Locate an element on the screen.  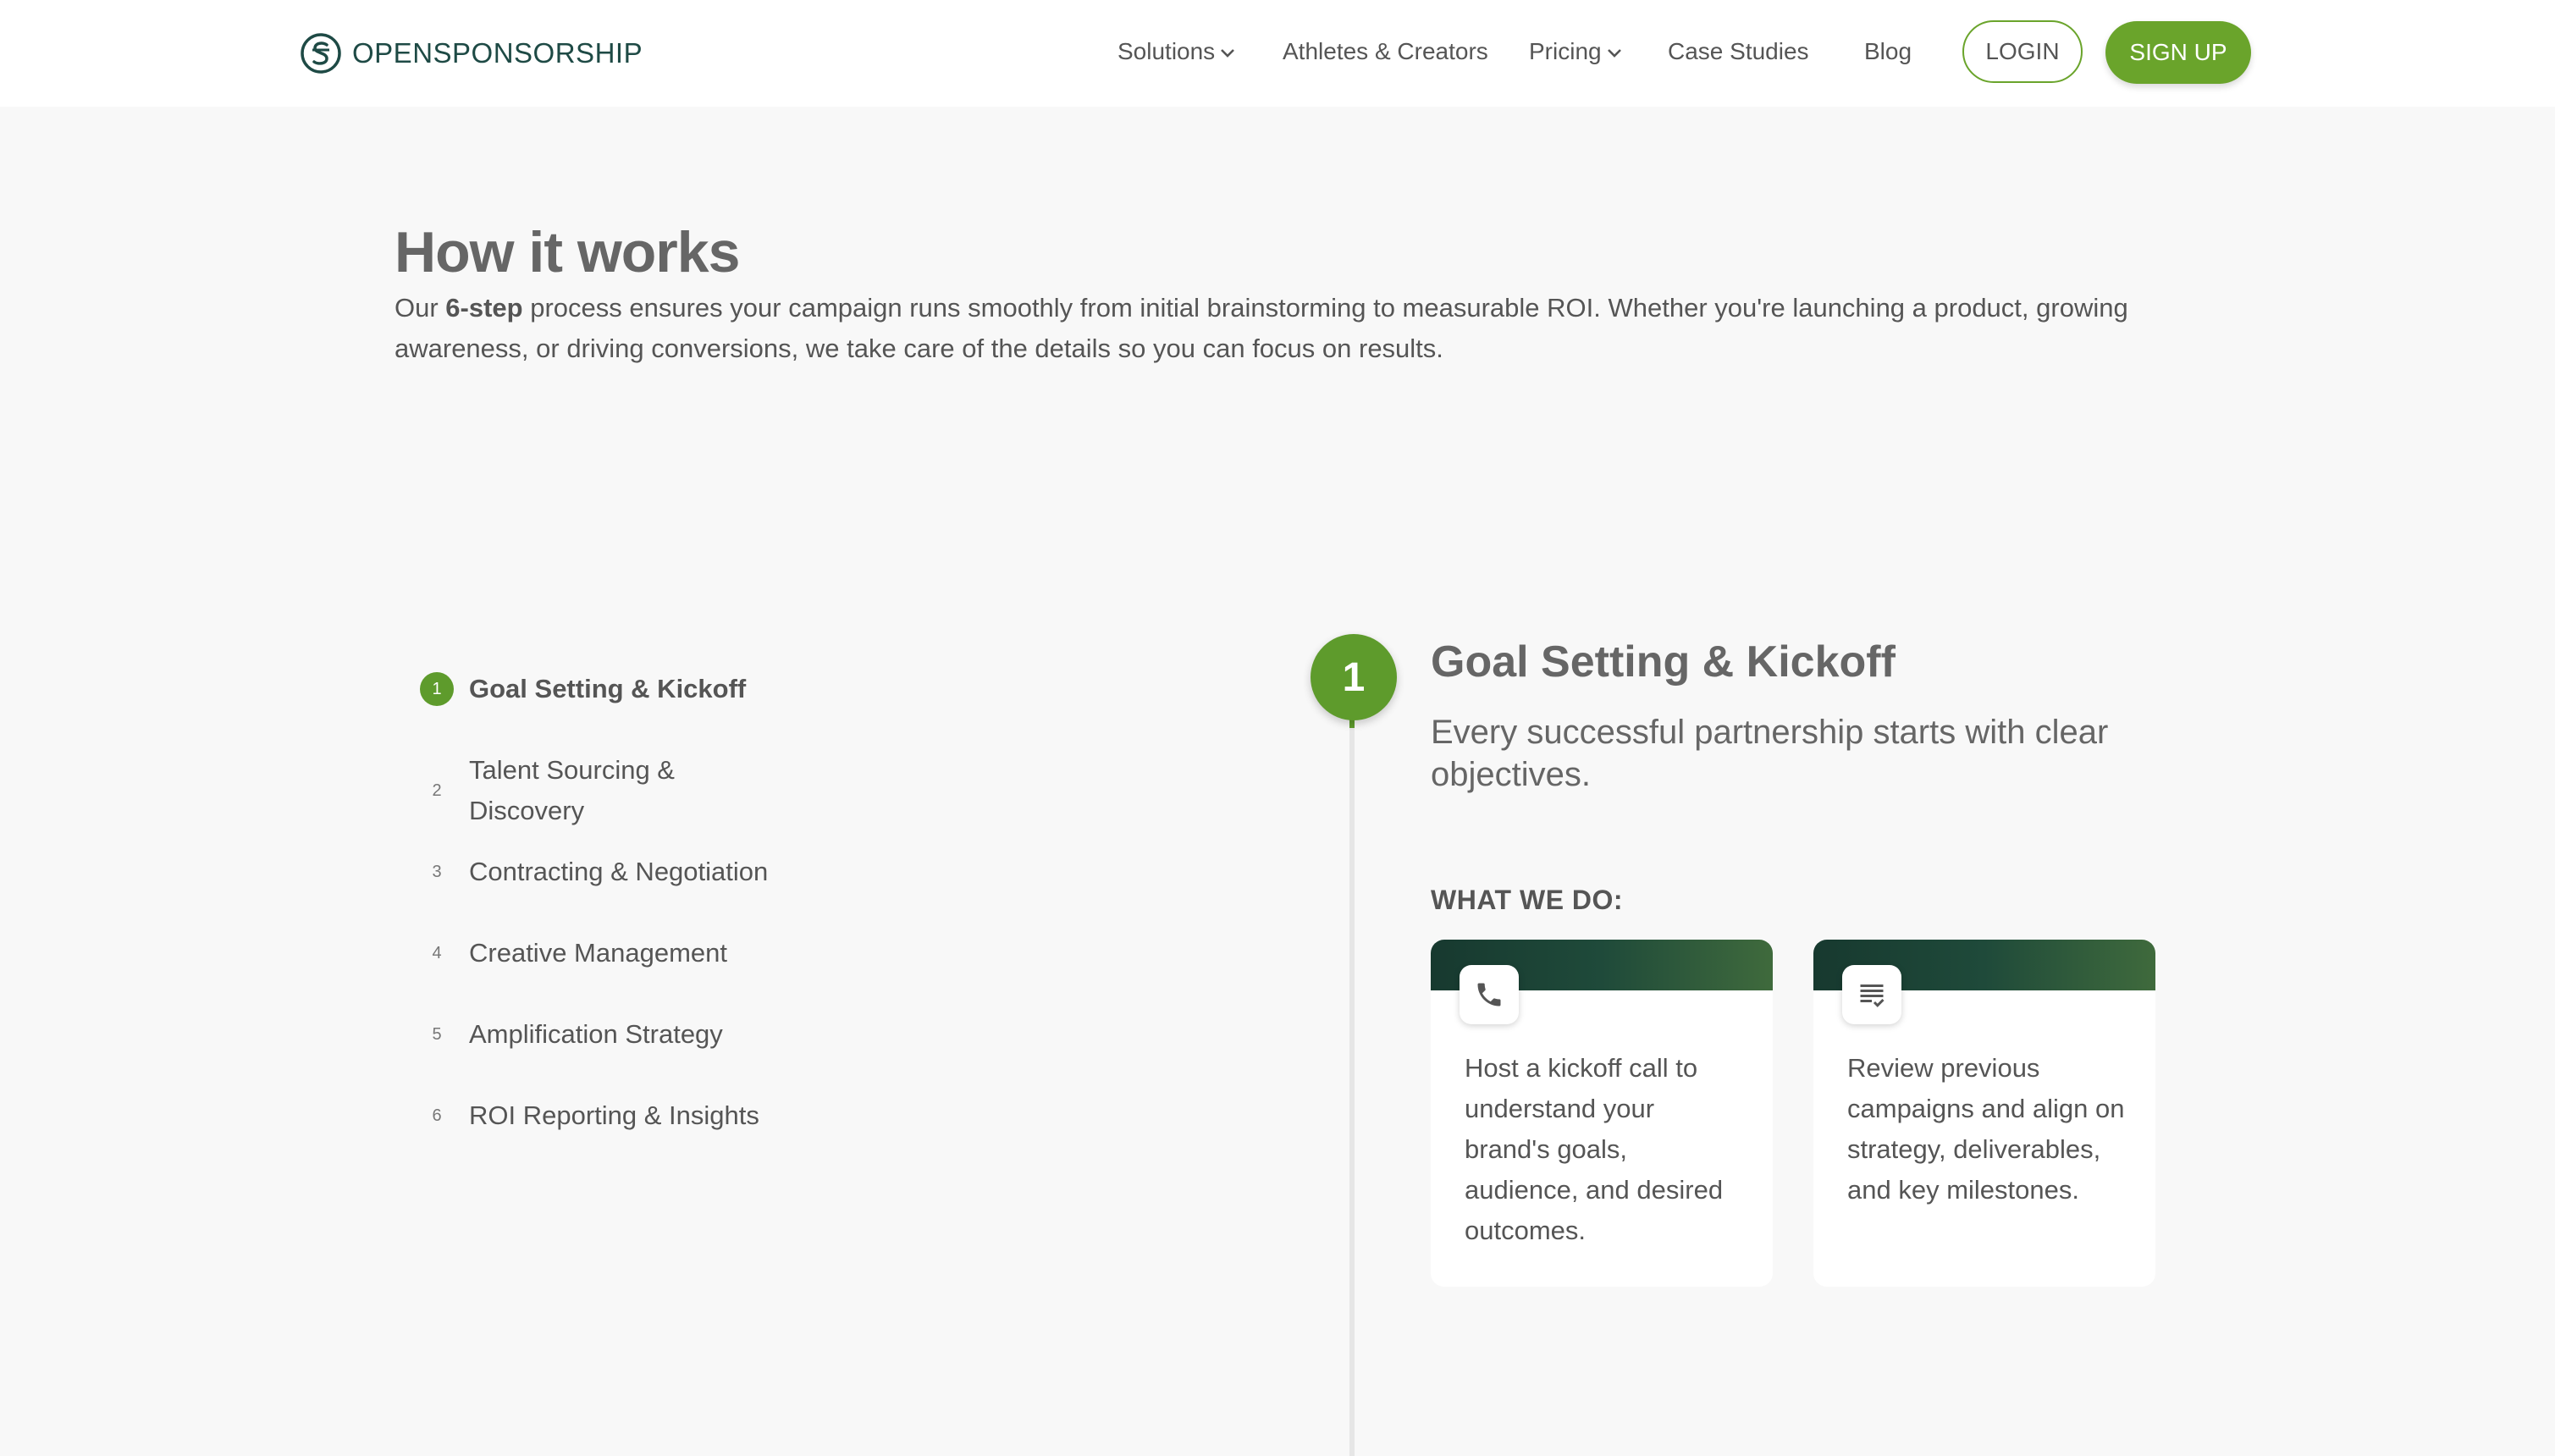
nav-blog: Blog is located at coordinates (1888, 51).